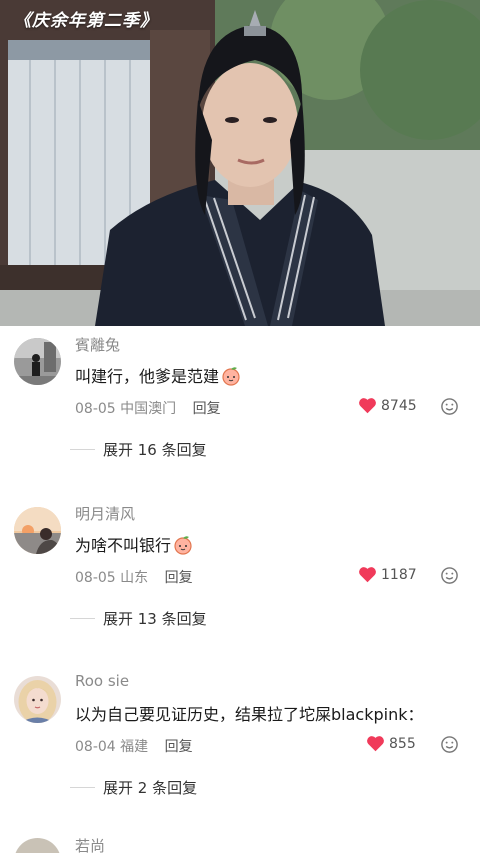 The width and height of the screenshot is (480, 853). I want to click on comment-text-body: 以为自己要见证历史，结果拉了坨屎blackpink：, so click(249, 714).